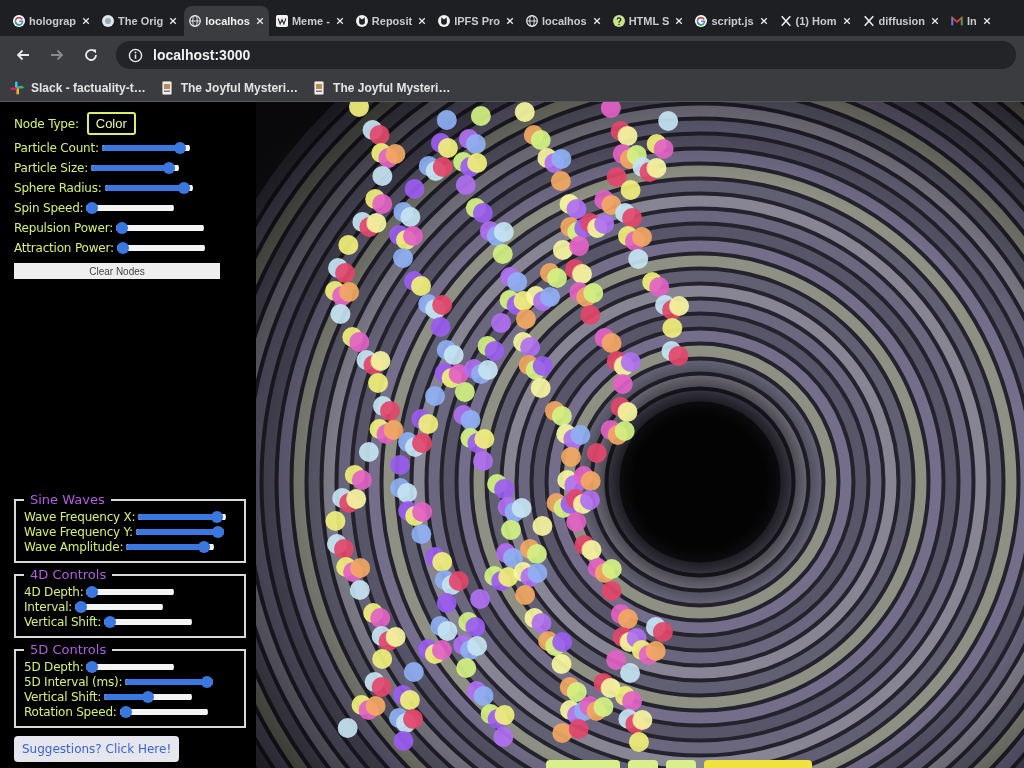 Image resolution: width=1024 pixels, height=768 pixels. Describe the element at coordinates (51, 168) in the screenshot. I see `slider-label: Particle Size:` at that location.